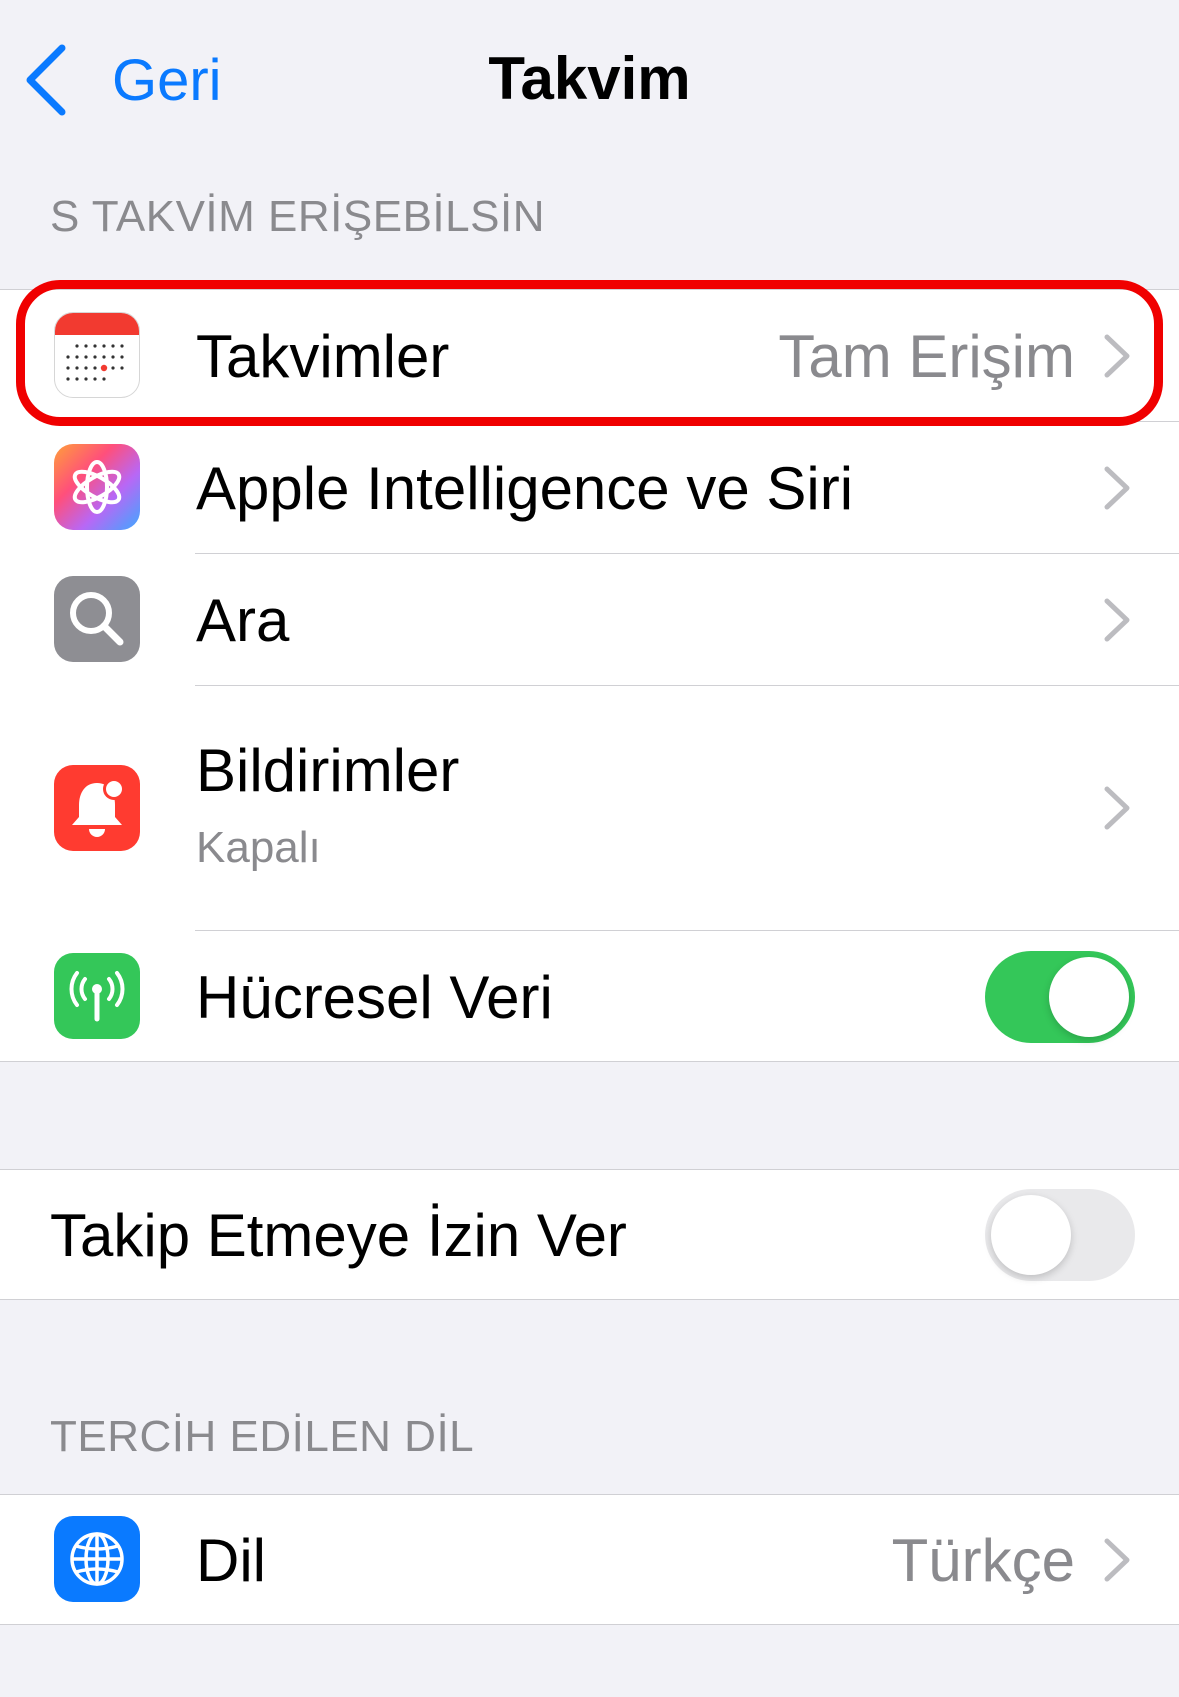  Describe the element at coordinates (374, 997) in the screenshot. I see `cellular-label: Hücresel Veri` at that location.